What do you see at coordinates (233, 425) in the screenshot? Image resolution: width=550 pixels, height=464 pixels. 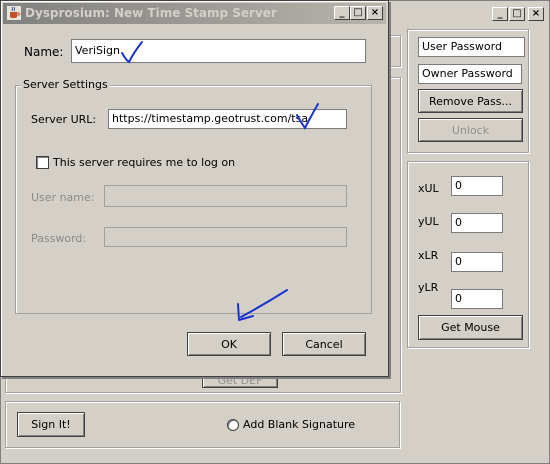 I see `add-blank-signature-radio` at bounding box center [233, 425].